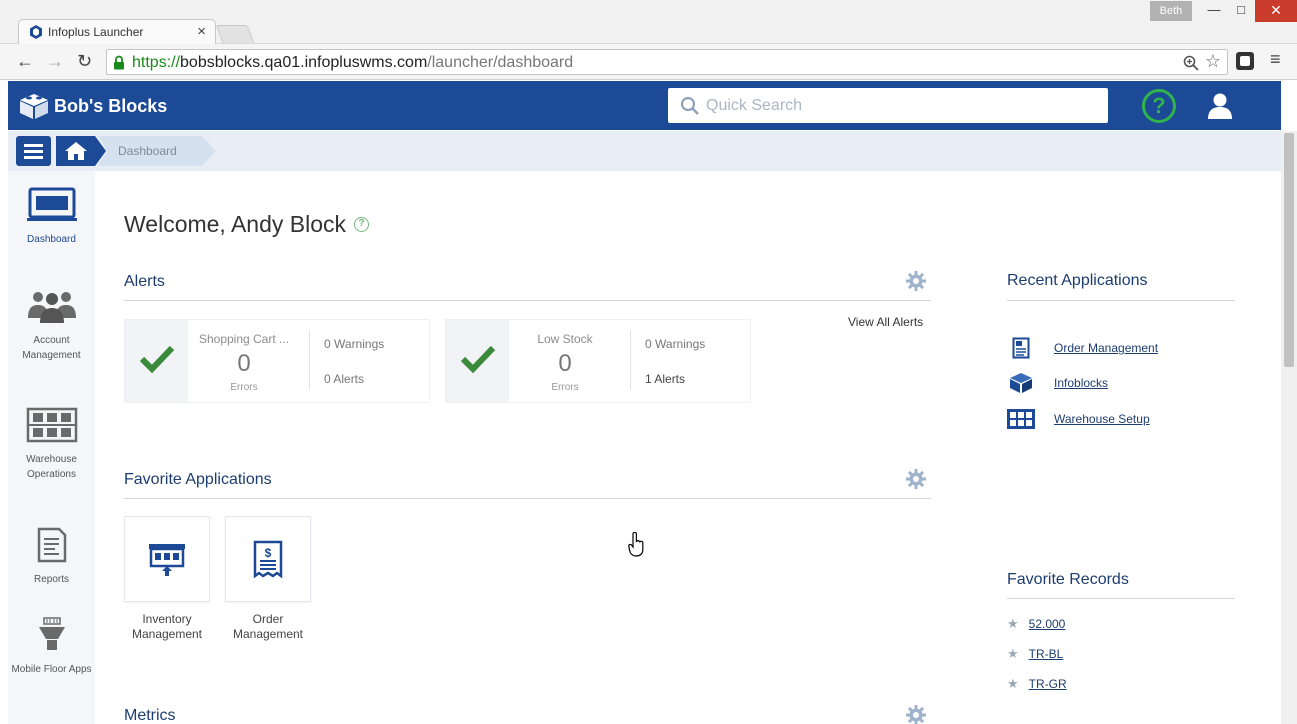 The height and width of the screenshot is (724, 1297). What do you see at coordinates (51, 579) in the screenshot?
I see `sidebar-item-label: Reports` at bounding box center [51, 579].